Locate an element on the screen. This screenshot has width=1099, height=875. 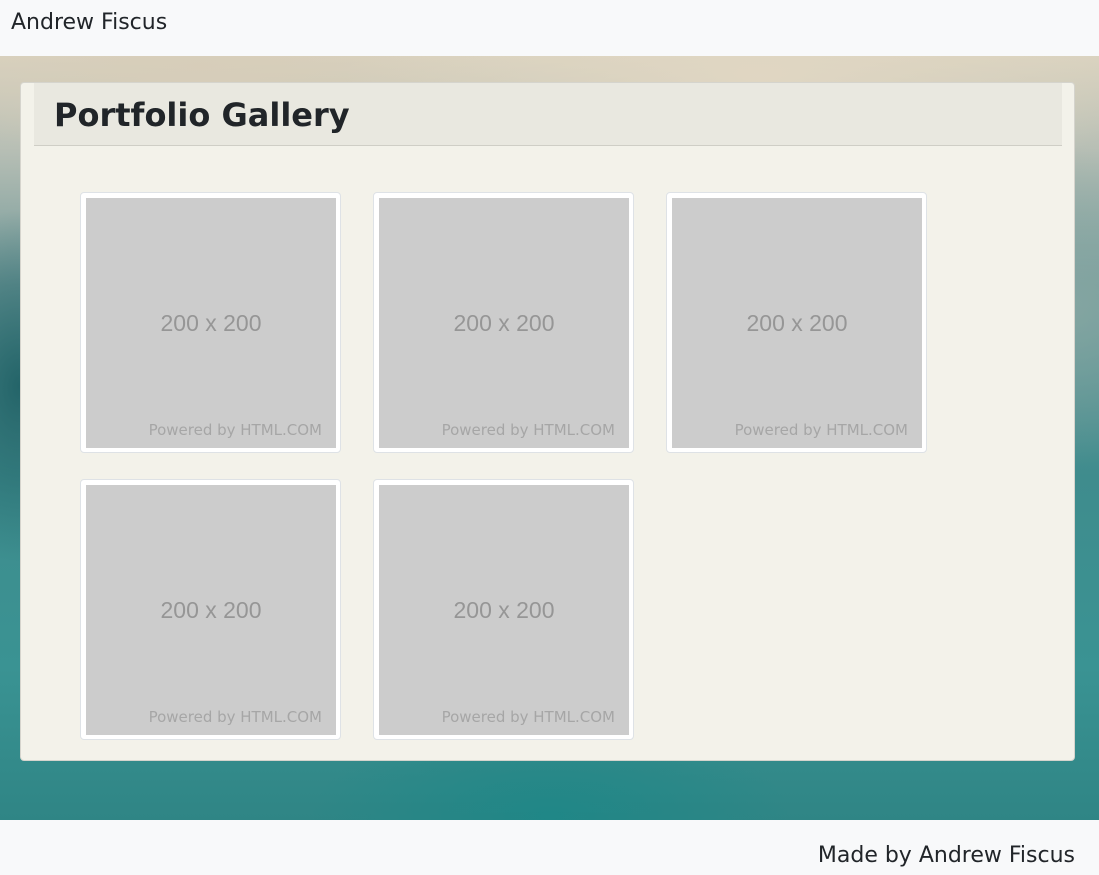
gallery-item-3: 200 x 200 Powered by HTML.COM is located at coordinates (796, 322).